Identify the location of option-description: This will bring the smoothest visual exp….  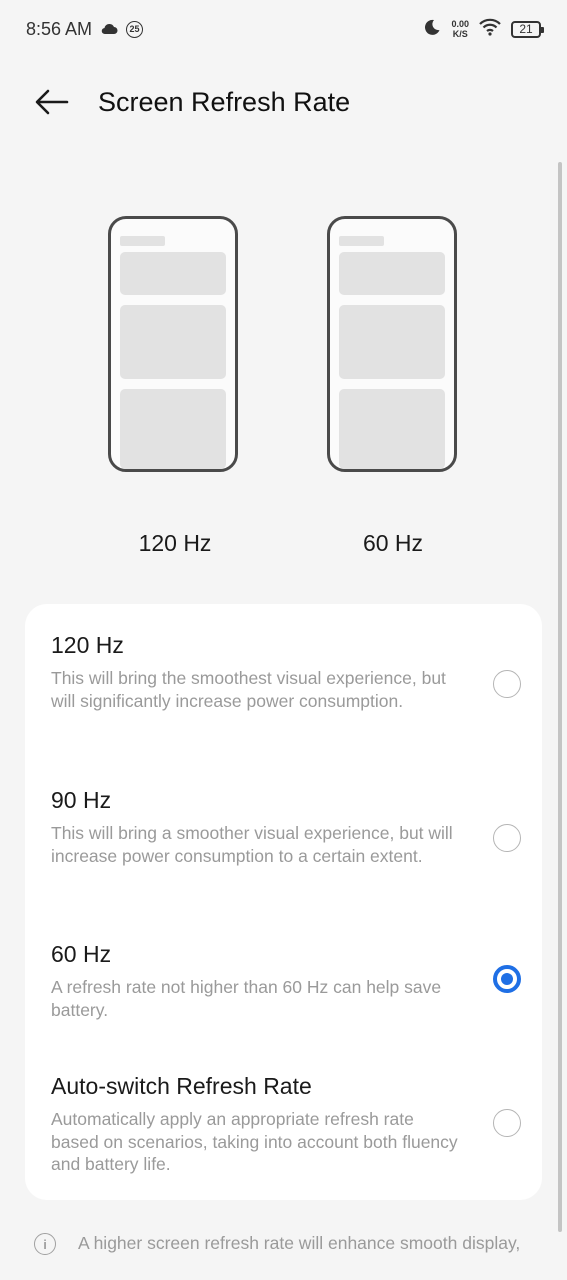
(248, 689).